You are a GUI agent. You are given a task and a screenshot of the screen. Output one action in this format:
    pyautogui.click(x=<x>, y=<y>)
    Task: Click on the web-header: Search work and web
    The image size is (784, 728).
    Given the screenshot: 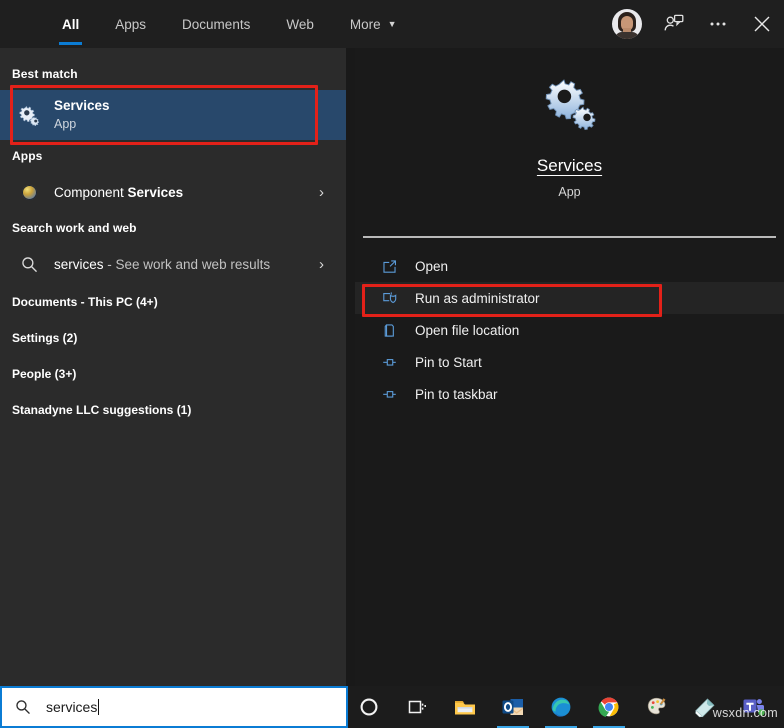 What is the action you would take?
    pyautogui.click(x=74, y=228)
    